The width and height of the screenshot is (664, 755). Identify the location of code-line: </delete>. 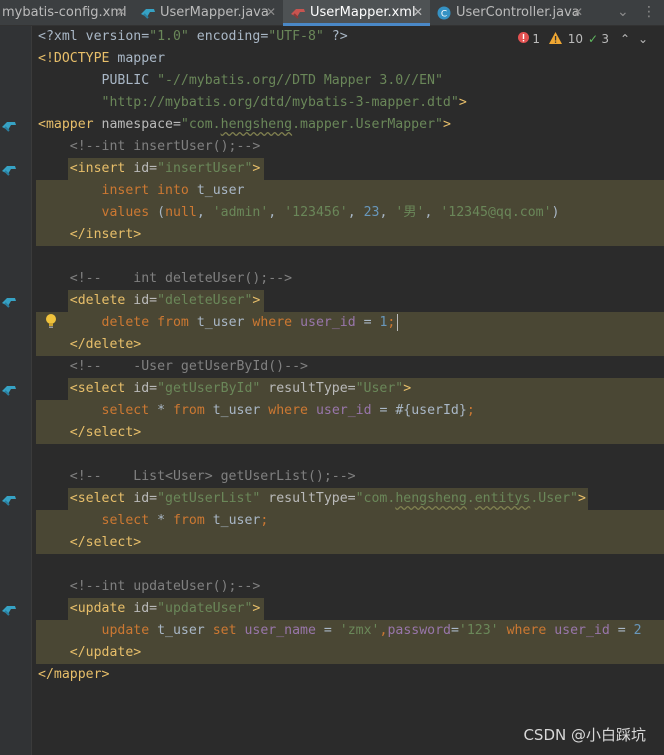
(89, 345).